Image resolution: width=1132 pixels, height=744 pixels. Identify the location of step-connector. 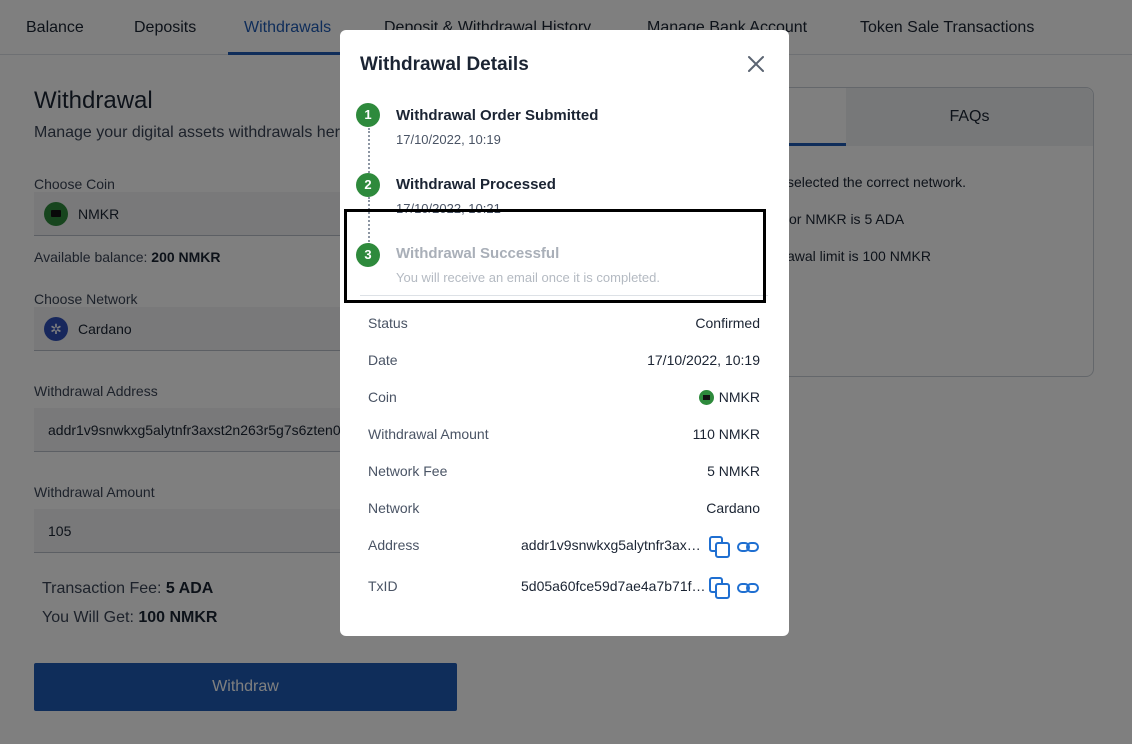
(369, 152).